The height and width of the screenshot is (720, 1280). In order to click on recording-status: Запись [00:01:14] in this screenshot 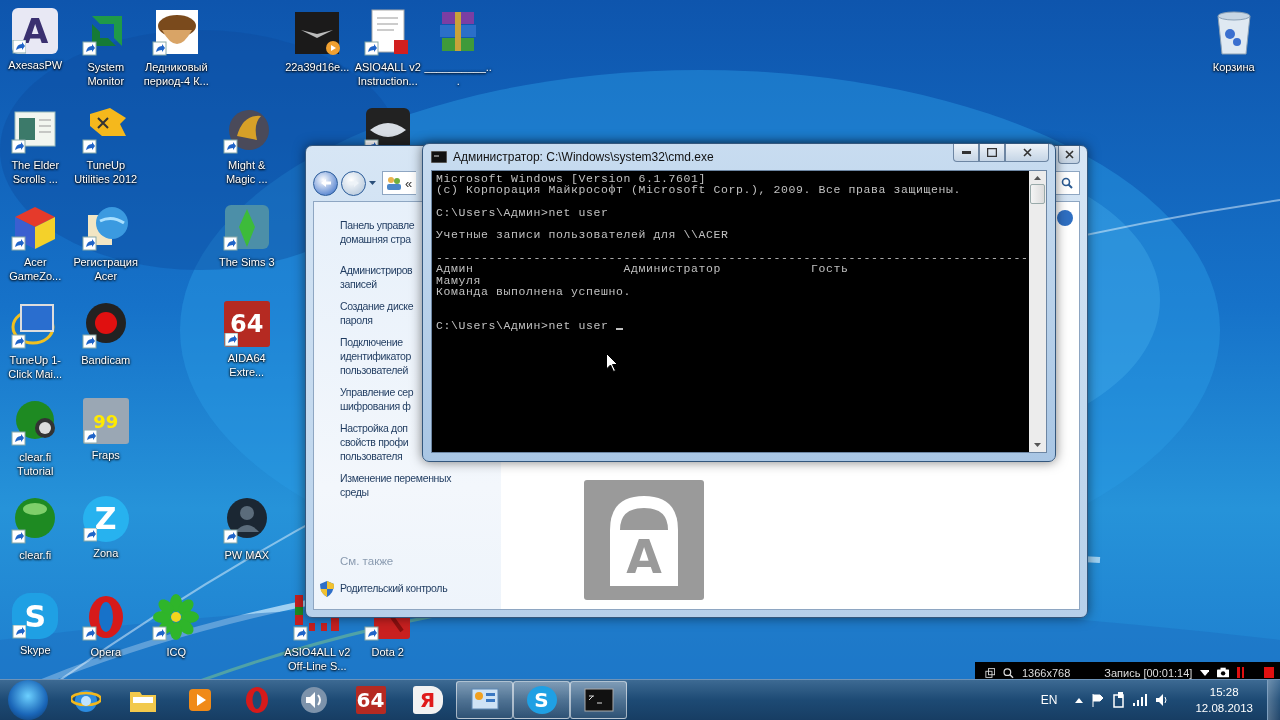, I will do `click(1148, 672)`.